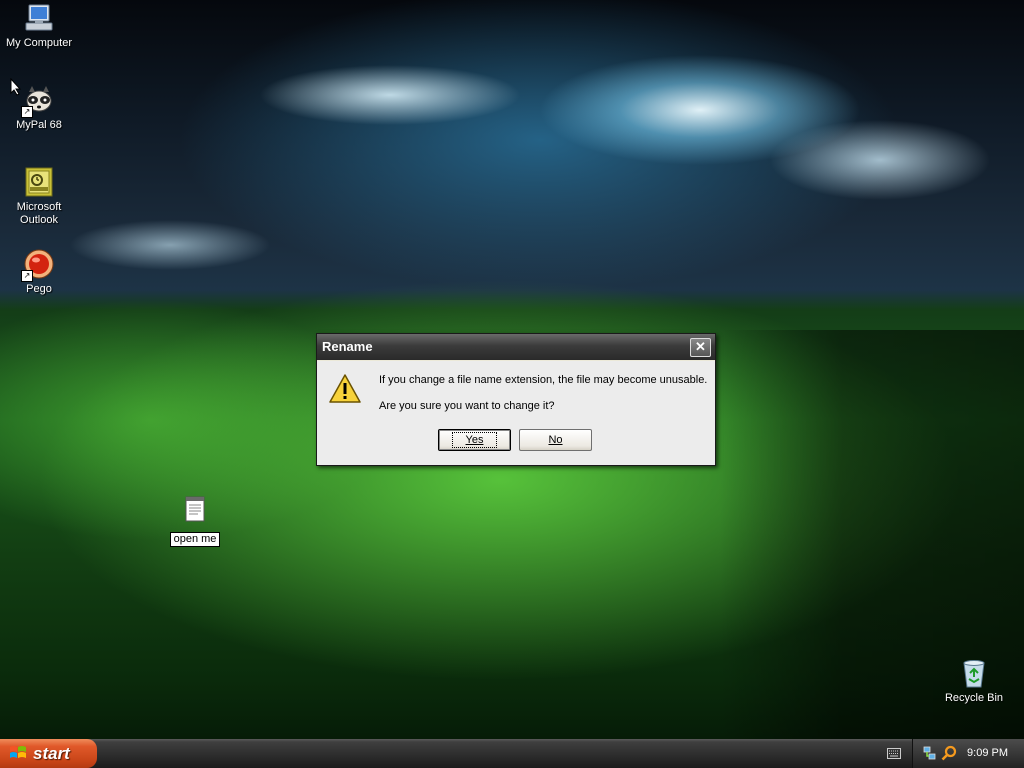  I want to click on desktop-icon-recycle-bin: Recycle Bin, so click(974, 681).